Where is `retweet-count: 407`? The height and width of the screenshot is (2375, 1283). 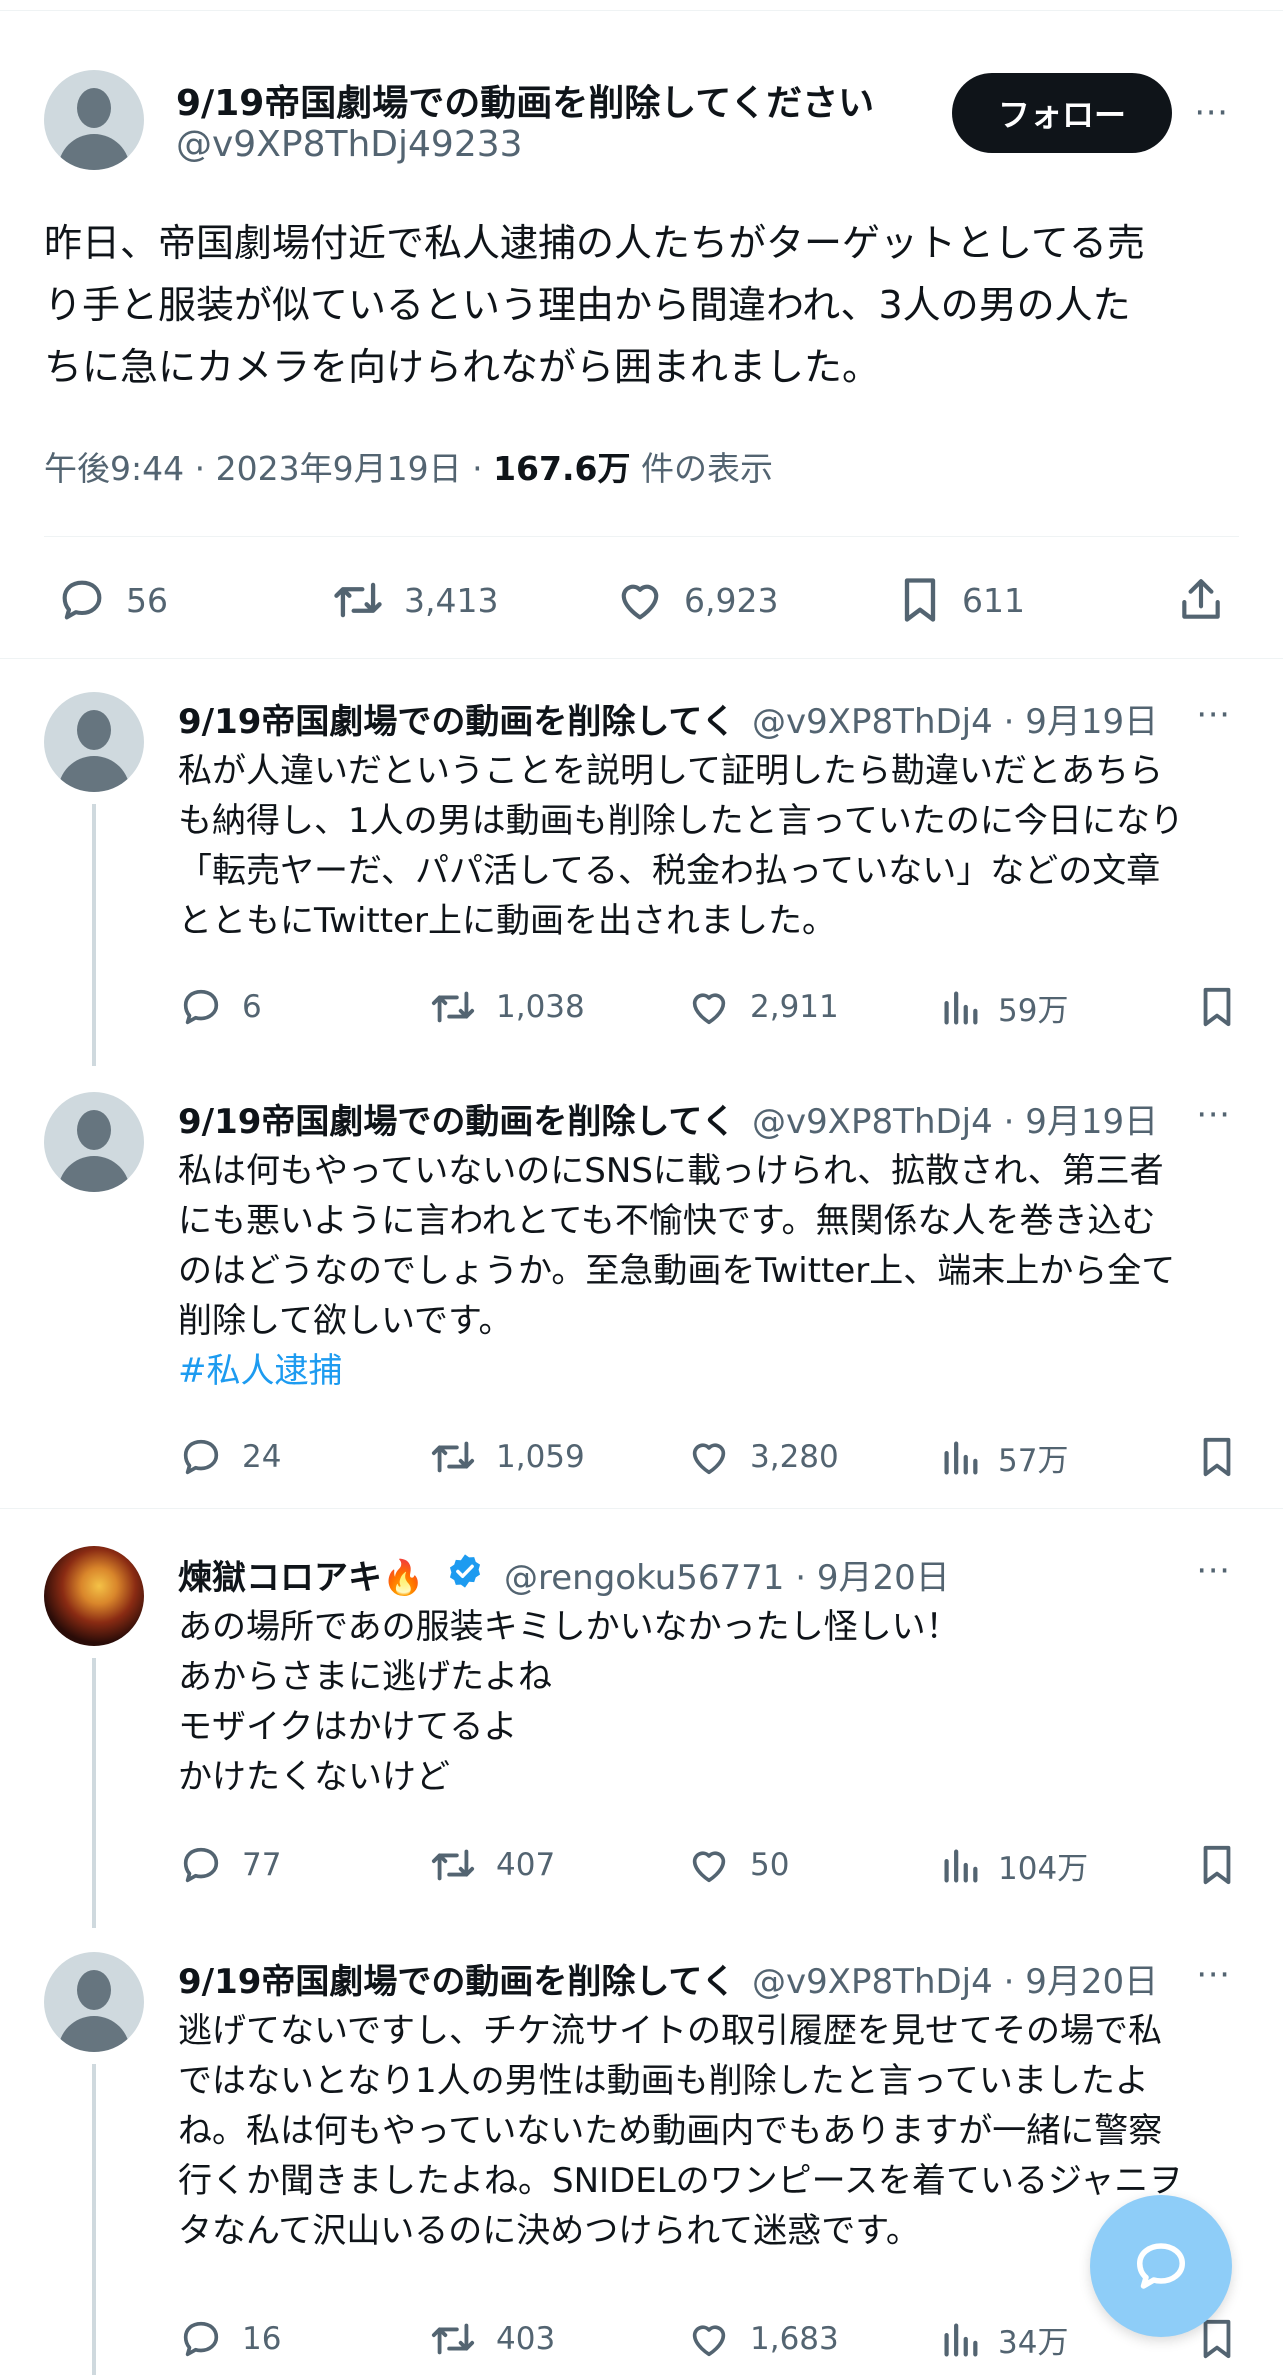 retweet-count: 407 is located at coordinates (526, 1865).